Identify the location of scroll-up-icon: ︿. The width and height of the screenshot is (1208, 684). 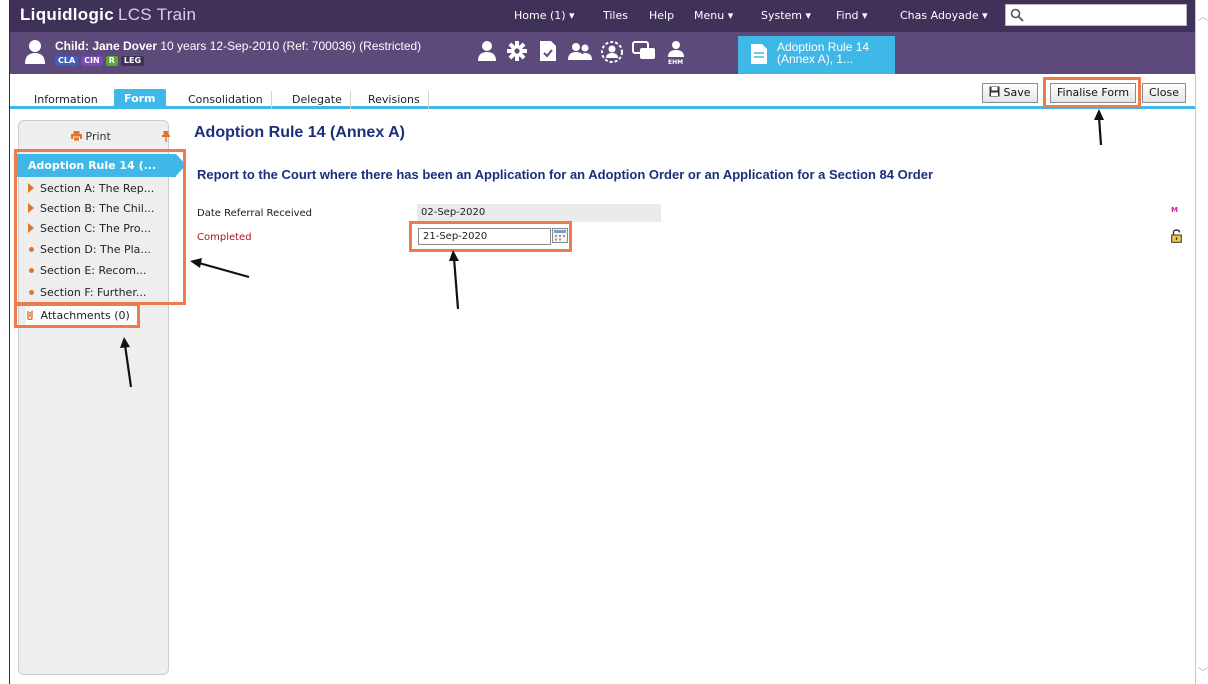
(1203, 15).